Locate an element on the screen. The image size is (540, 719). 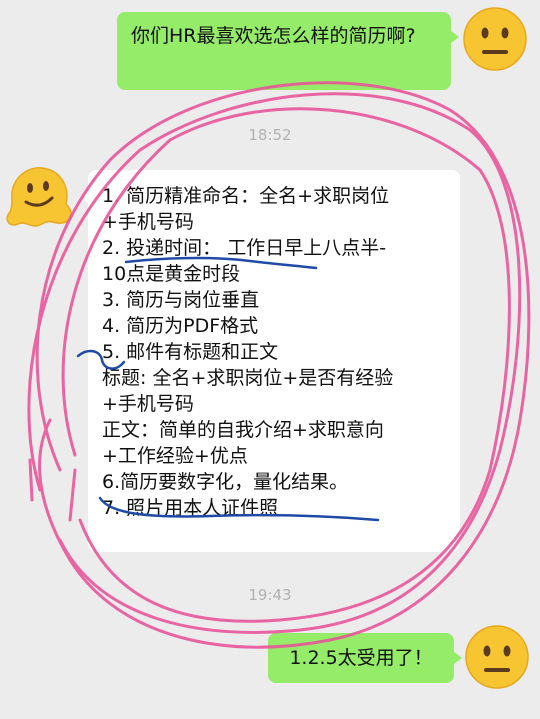
list-line: +工作经验+优点 is located at coordinates (175, 456).